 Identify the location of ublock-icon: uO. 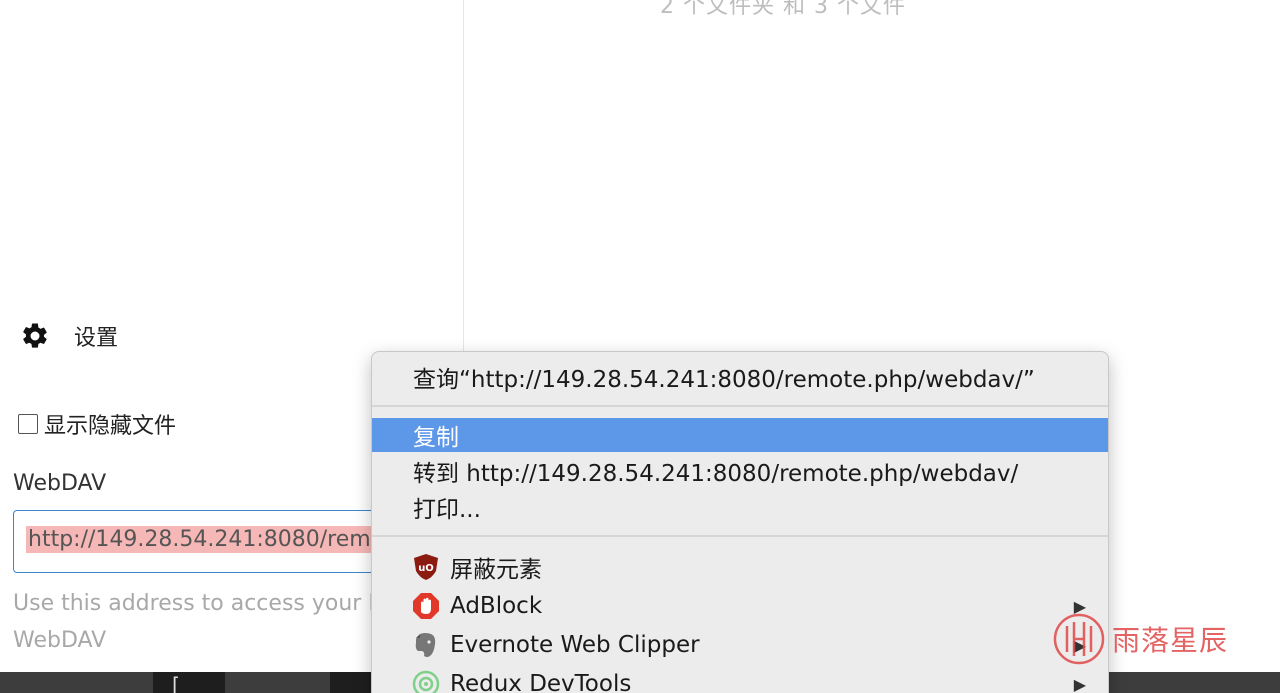
(426, 567).